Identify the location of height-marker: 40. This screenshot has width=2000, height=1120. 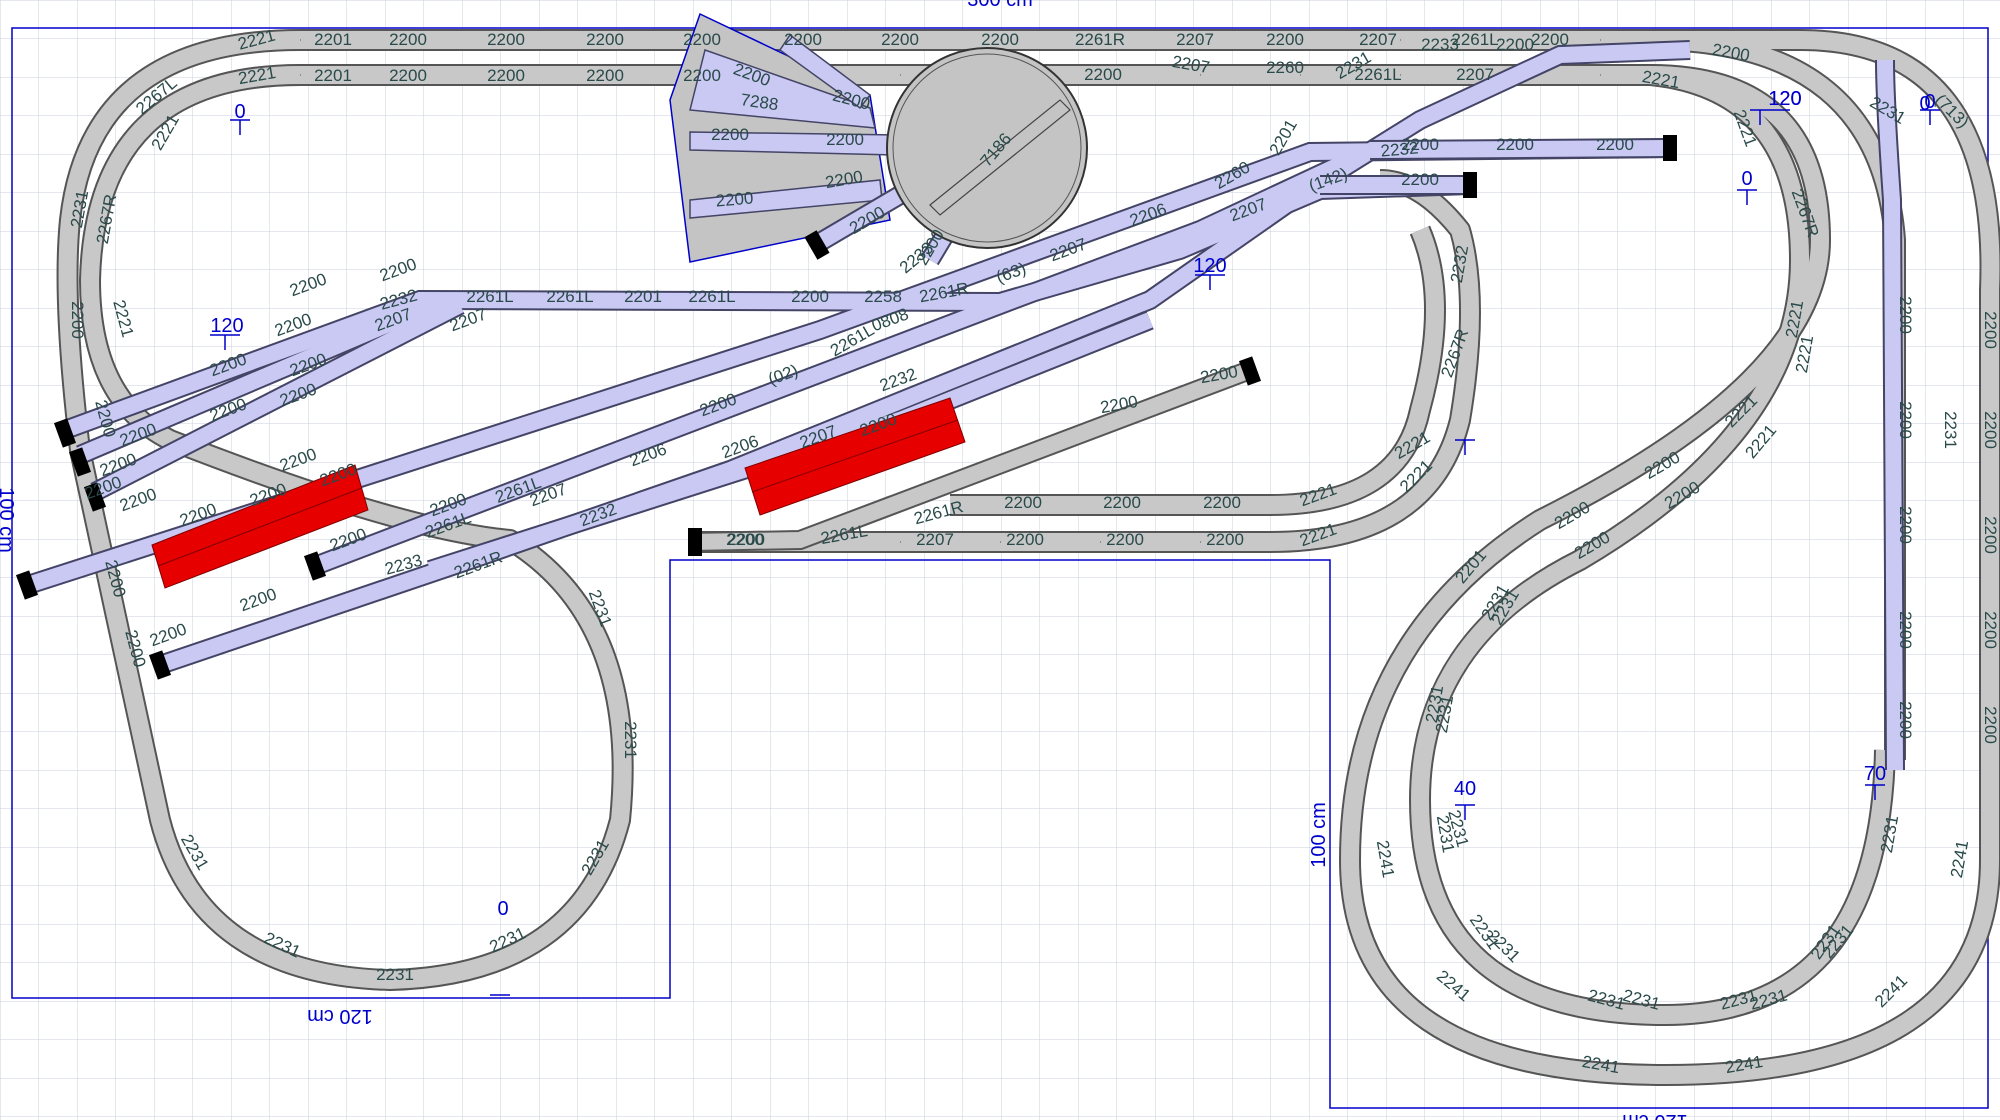
(1465, 789).